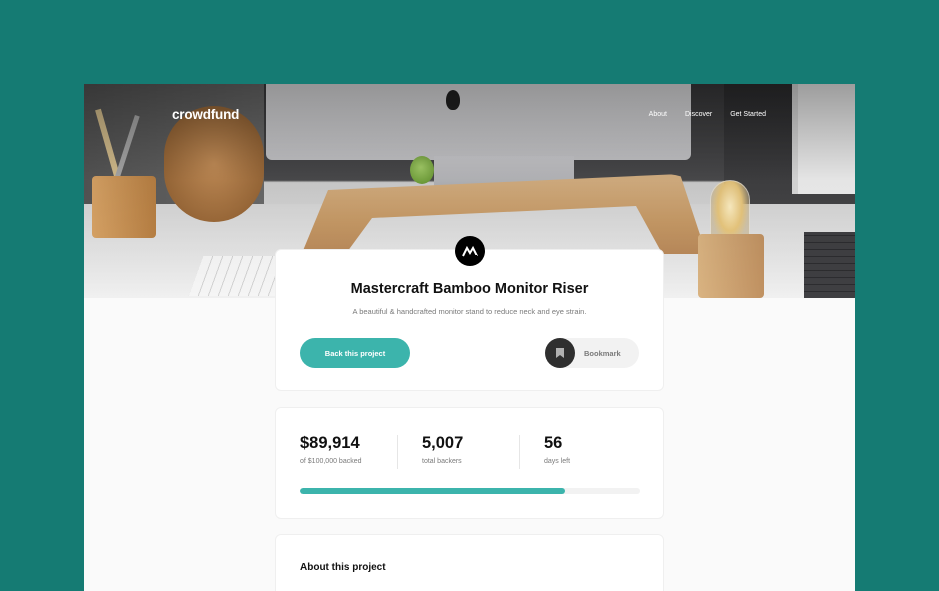 This screenshot has width=939, height=591. I want to click on back-project-button: Back this project, so click(355, 353).